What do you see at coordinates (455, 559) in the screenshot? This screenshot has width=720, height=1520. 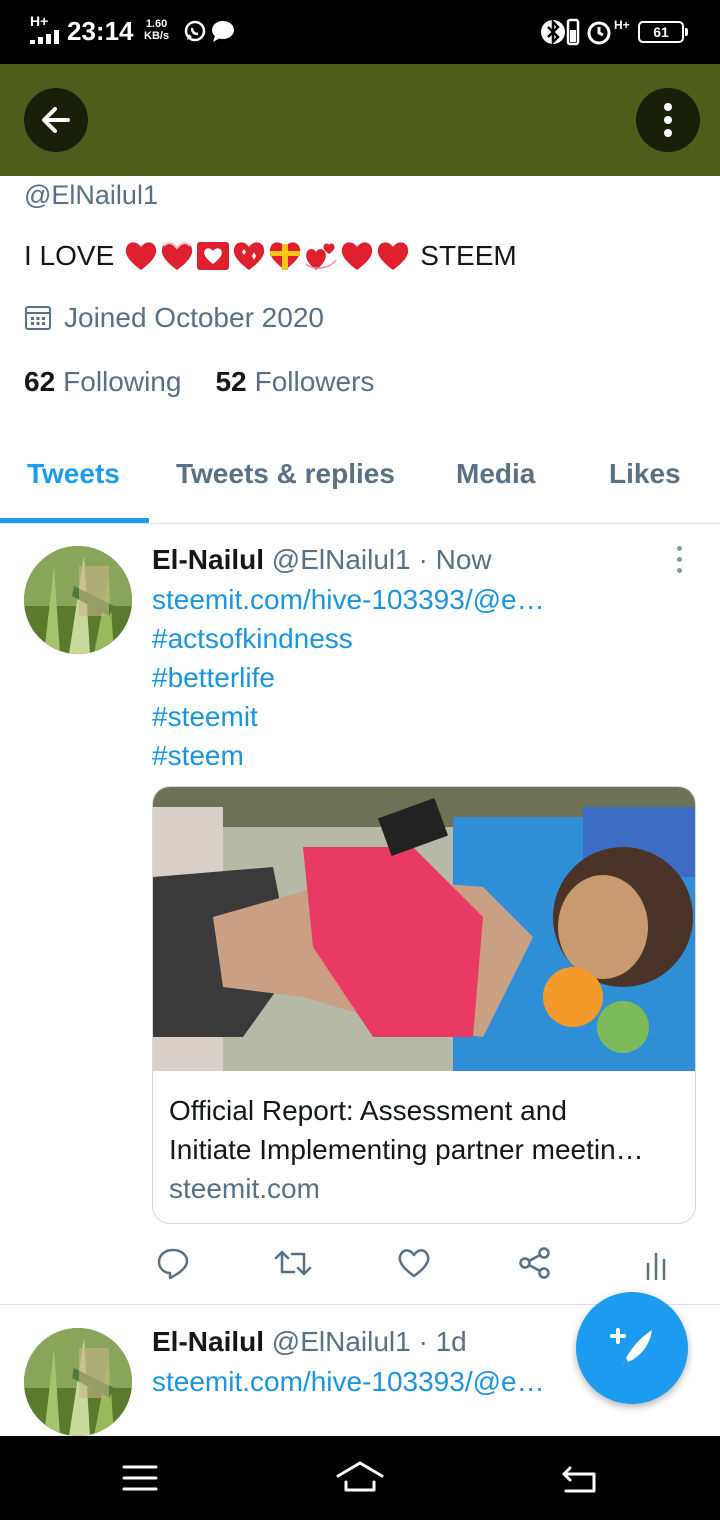 I see `tweet-time: · Now` at bounding box center [455, 559].